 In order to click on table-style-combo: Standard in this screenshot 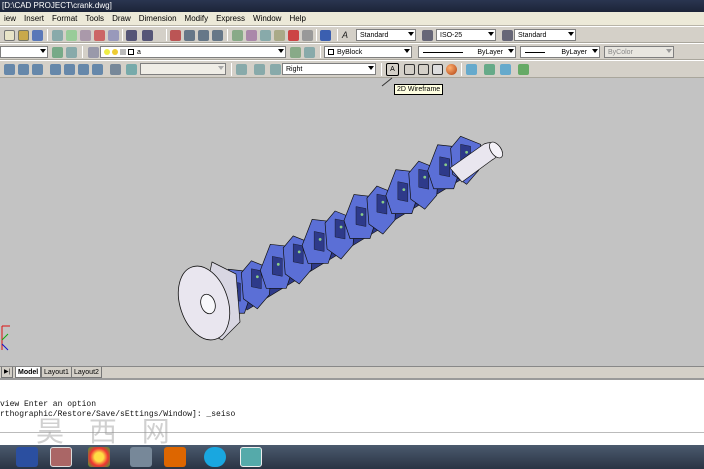, I will do `click(545, 35)`.